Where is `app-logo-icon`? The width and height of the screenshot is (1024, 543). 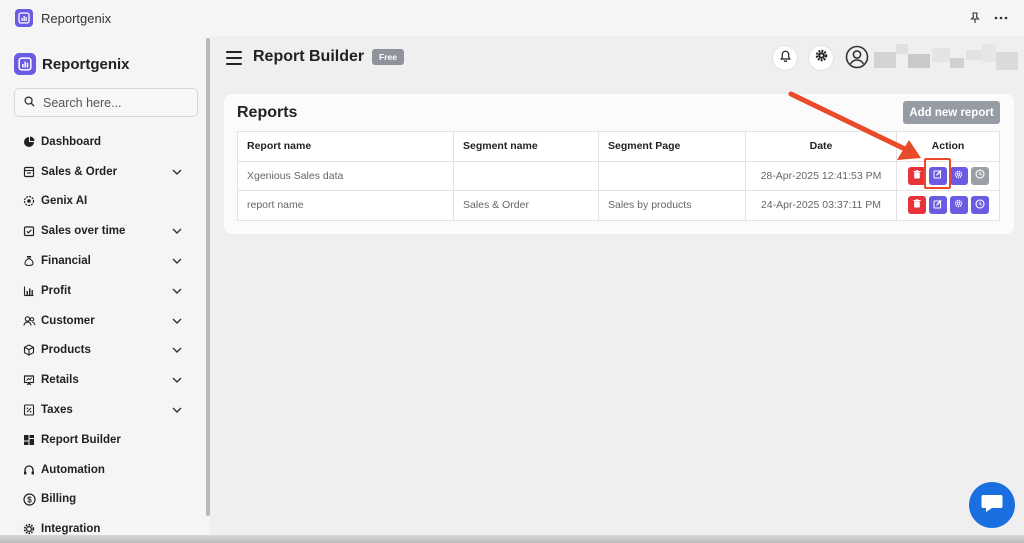 app-logo-icon is located at coordinates (24, 18).